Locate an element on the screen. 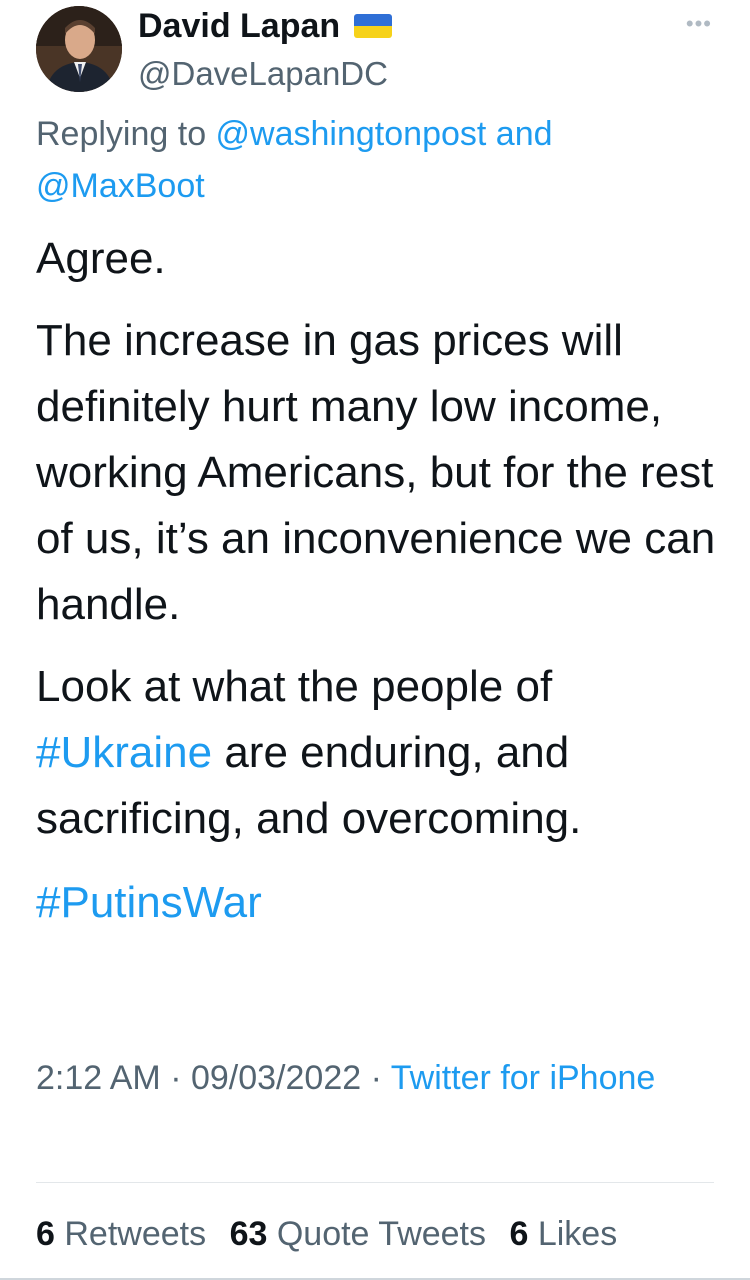 Image resolution: width=750 pixels, height=1280 pixels. likes-stat: 6 Likes is located at coordinates (563, 1234).